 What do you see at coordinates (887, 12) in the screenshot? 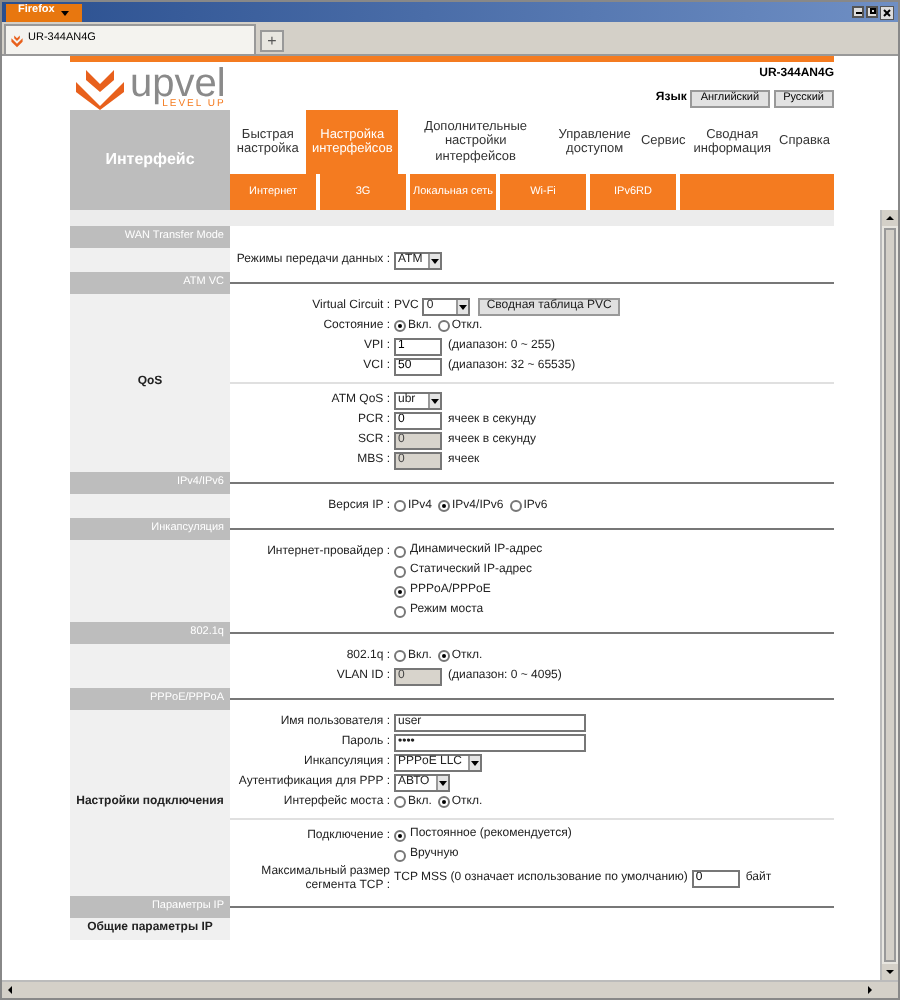
I see `close-icon` at bounding box center [887, 12].